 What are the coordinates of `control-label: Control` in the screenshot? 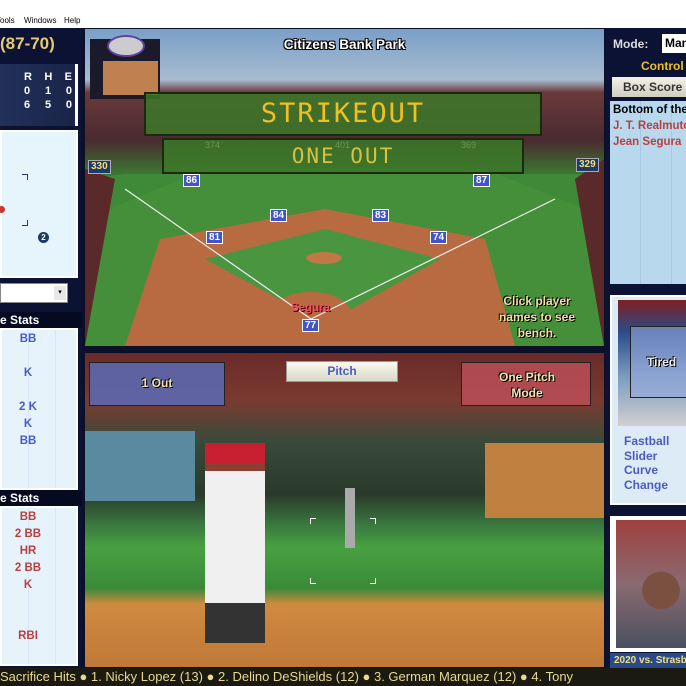 It's located at (662, 66).